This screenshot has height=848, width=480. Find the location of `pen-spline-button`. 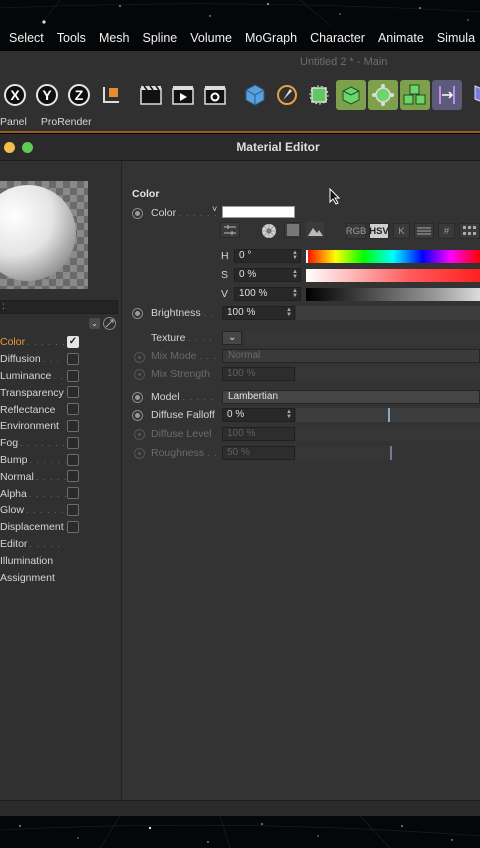

pen-spline-button is located at coordinates (287, 95).